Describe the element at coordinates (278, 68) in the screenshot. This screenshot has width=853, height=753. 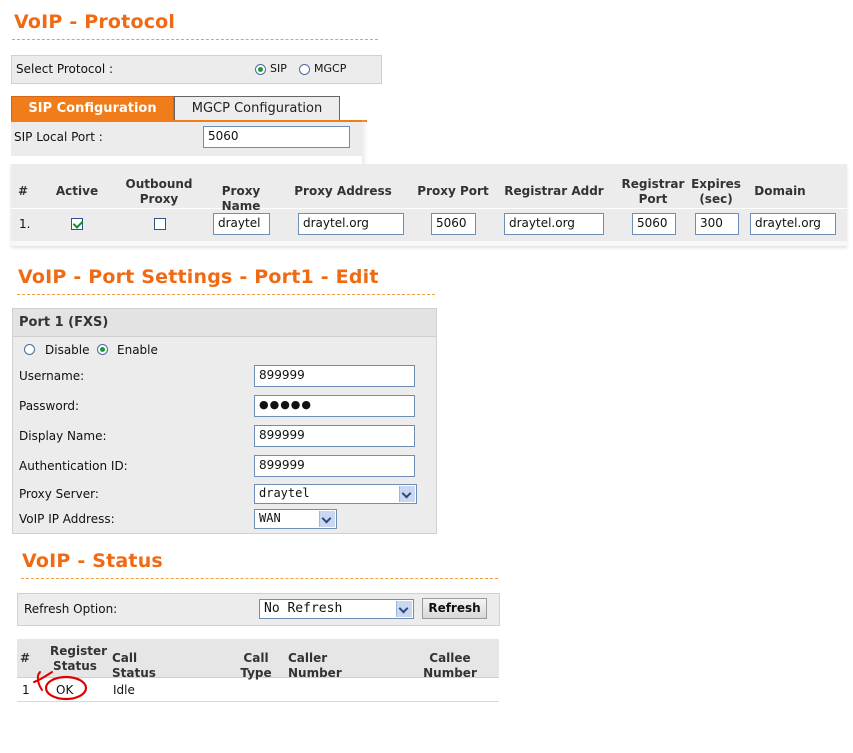
I see `sip-radio-label: SIP` at that location.